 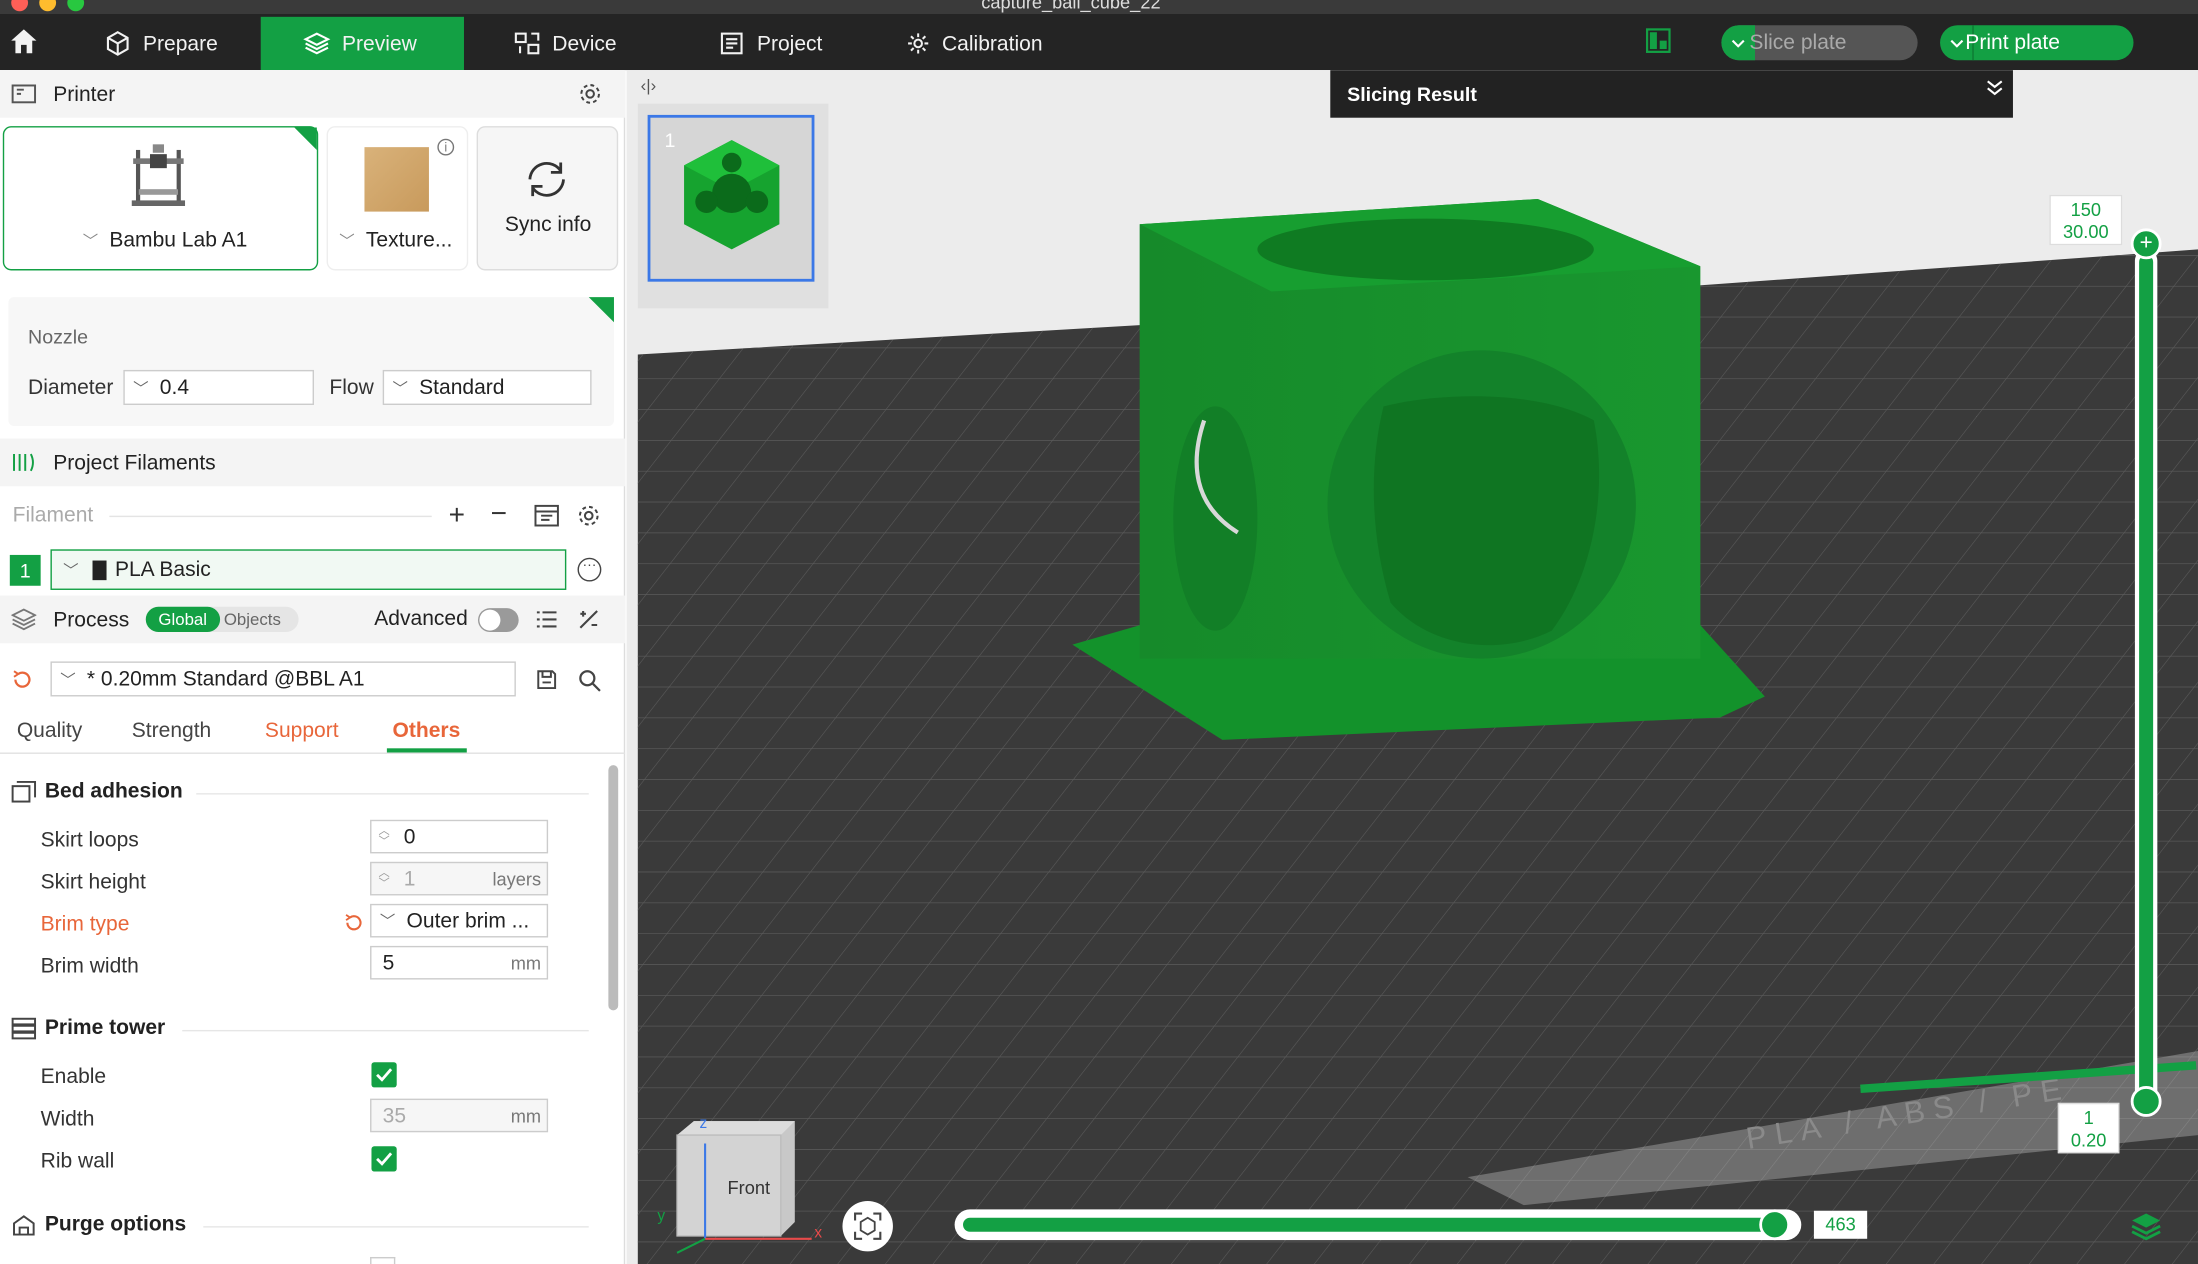 I want to click on recenter-view-button, so click(x=867, y=1226).